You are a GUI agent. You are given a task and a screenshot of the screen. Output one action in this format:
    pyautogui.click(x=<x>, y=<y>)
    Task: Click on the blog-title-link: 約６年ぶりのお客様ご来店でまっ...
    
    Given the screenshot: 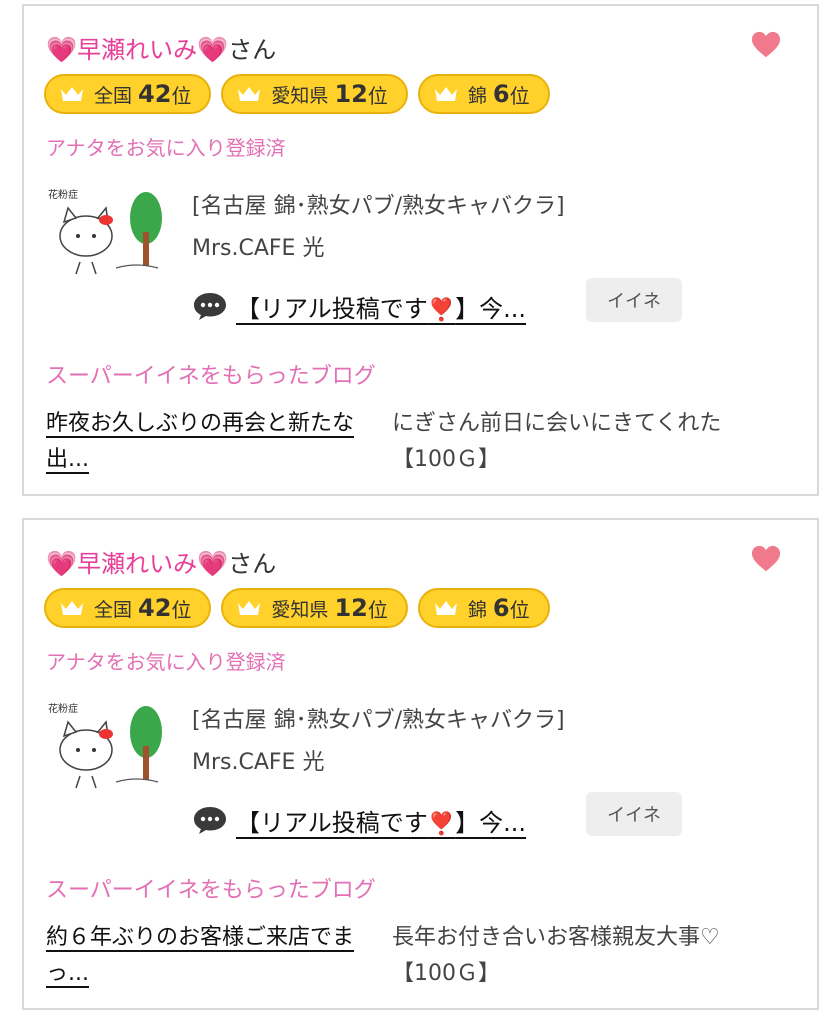 What is the action you would take?
    pyautogui.click(x=211, y=956)
    